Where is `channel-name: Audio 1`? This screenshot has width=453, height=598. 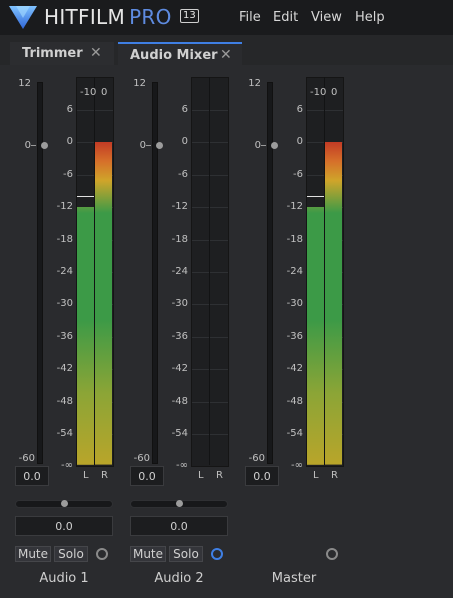 channel-name: Audio 1 is located at coordinates (64, 578).